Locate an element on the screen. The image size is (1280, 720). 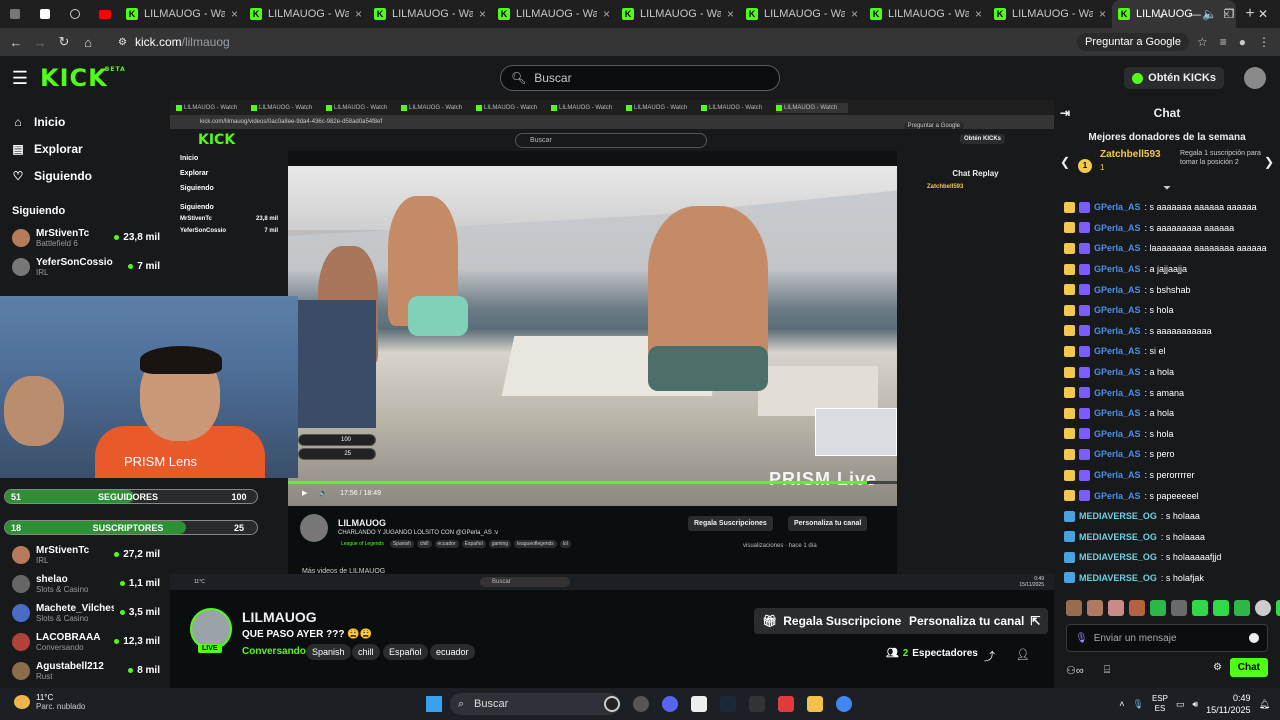
chevron-left-icon: ❮ is located at coordinates (1065, 162).